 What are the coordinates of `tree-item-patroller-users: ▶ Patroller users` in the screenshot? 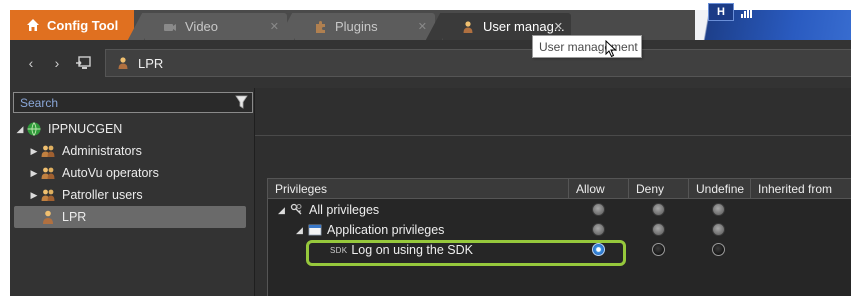 It's located at (134, 195).